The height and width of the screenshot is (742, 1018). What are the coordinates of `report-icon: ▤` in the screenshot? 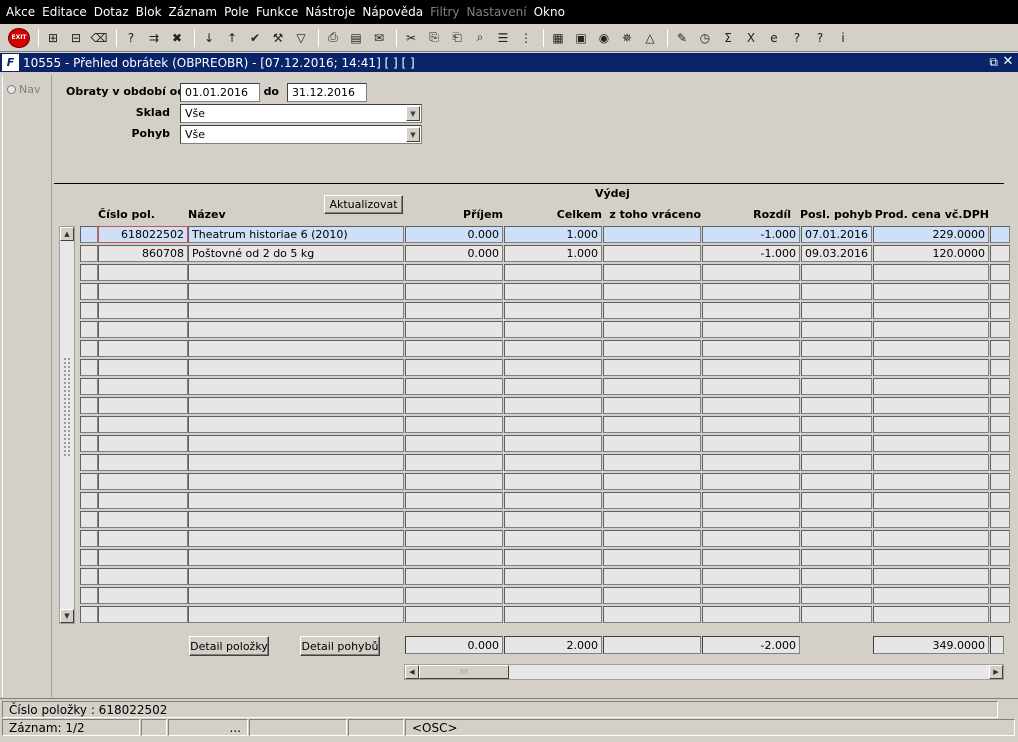 It's located at (356, 38).